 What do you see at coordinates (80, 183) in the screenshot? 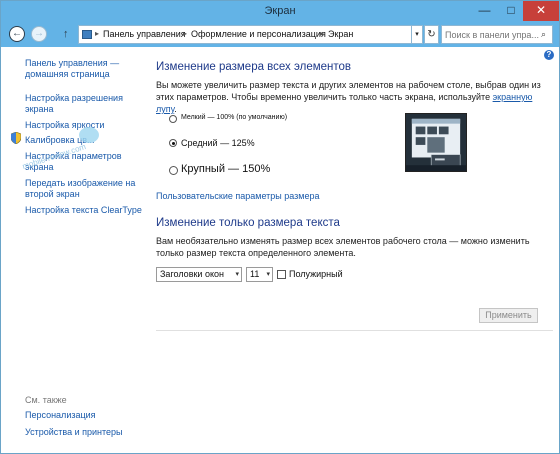
I see `sidebar-item-label: Передать изображение на` at bounding box center [80, 183].